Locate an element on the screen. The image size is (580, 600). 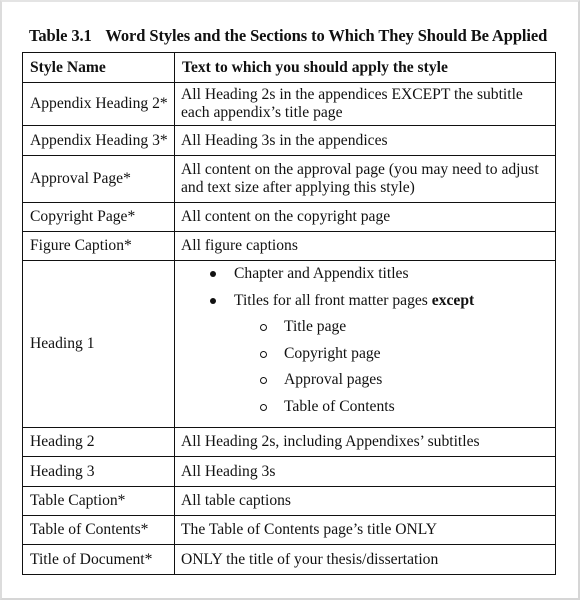
list-item-text: Chapter and Appendix titles is located at coordinates (321, 273).